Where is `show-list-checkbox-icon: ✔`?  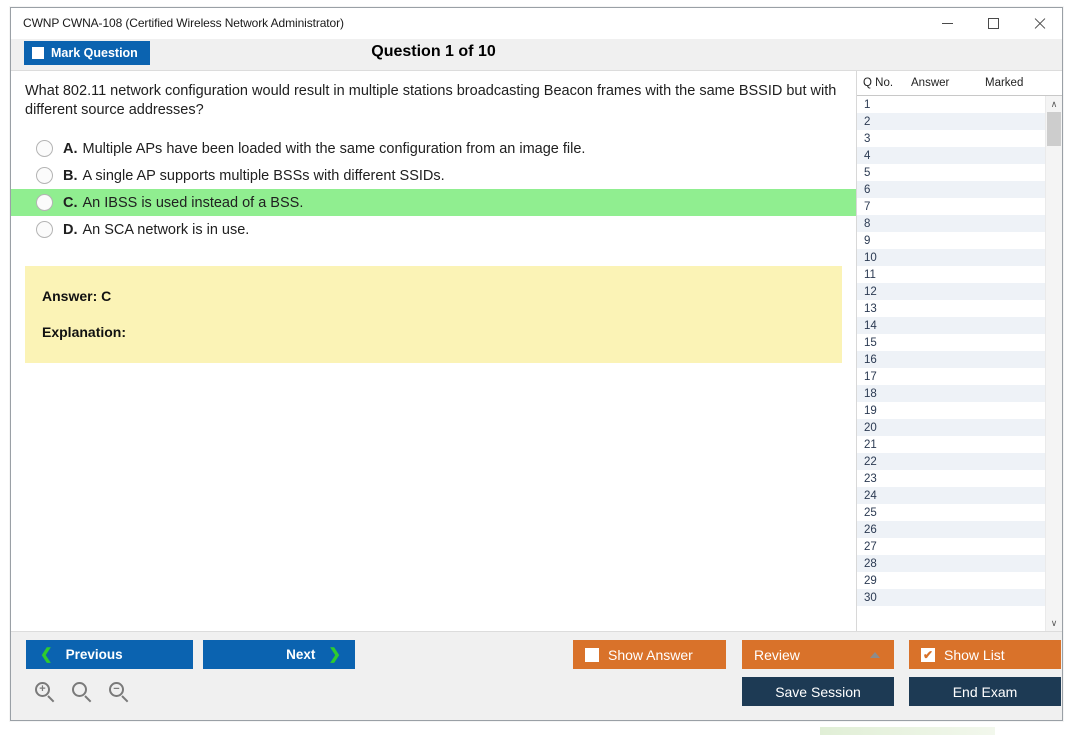
show-list-checkbox-icon: ✔ is located at coordinates (928, 654).